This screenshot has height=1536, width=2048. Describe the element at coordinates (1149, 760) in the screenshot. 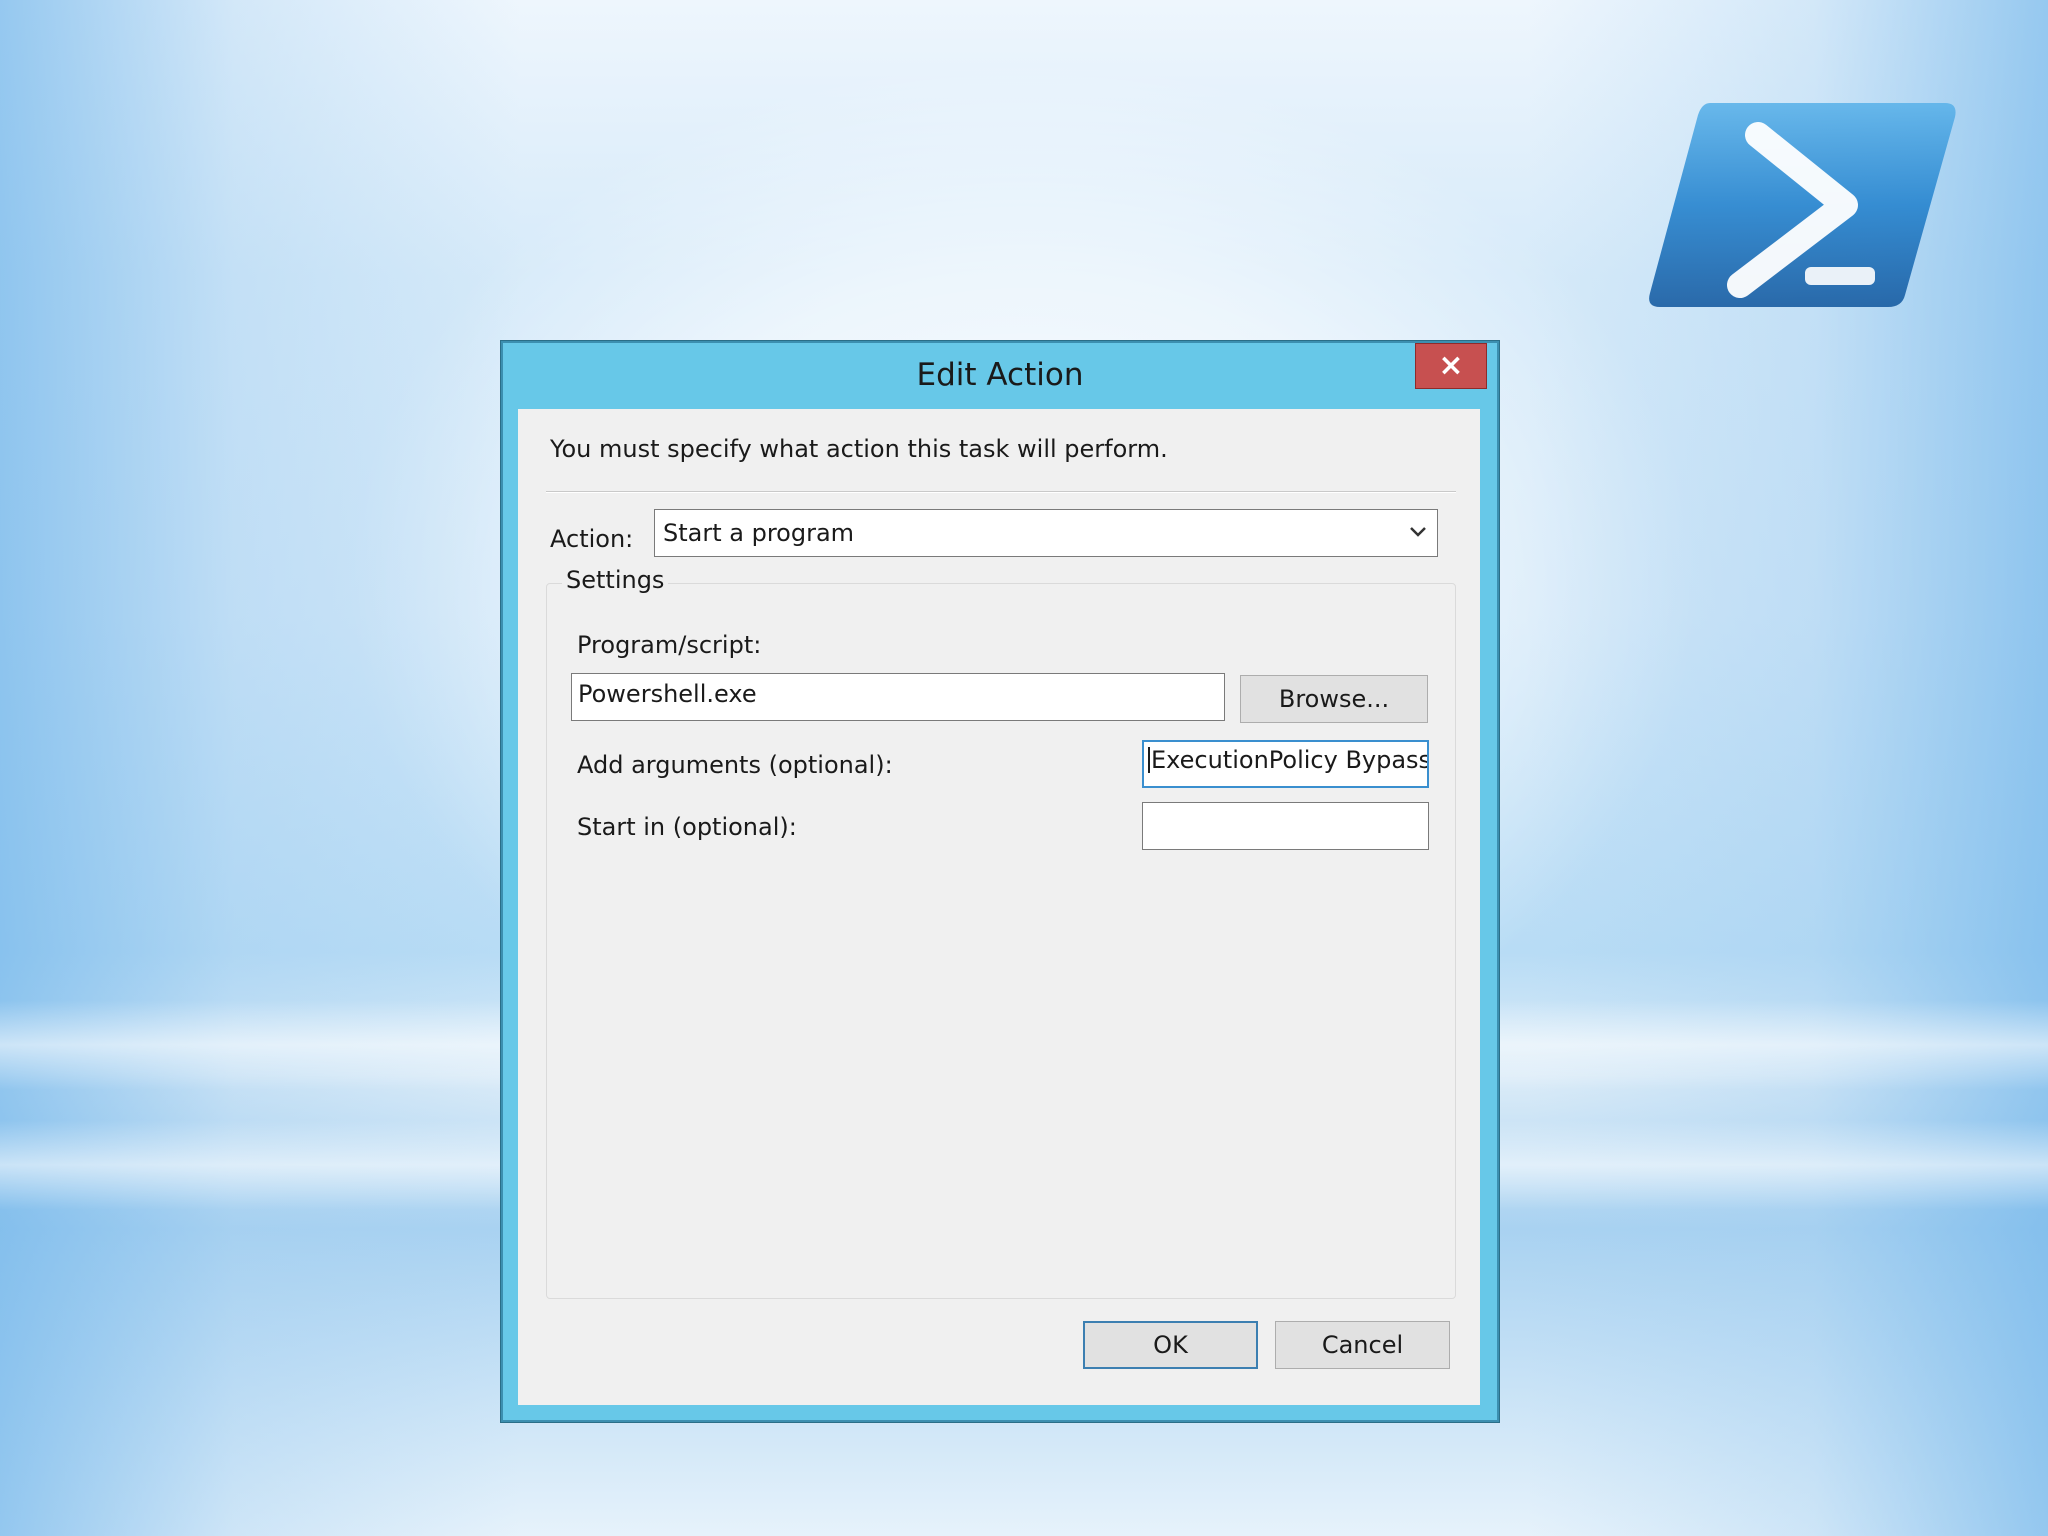

I see `text-caret` at that location.